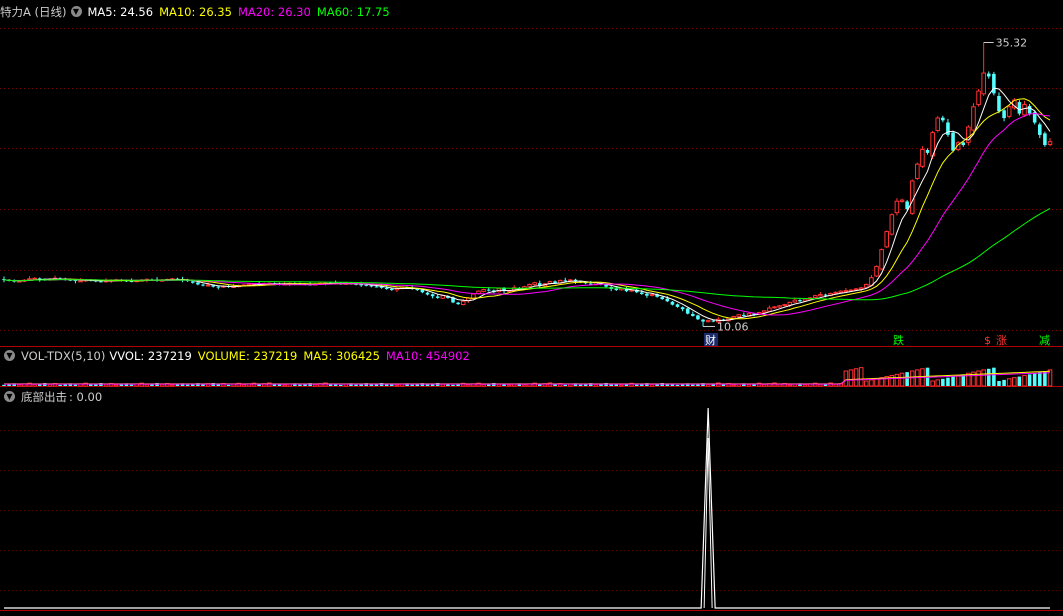  I want to click on bottom-signal-line-inner, so click(708, 523).